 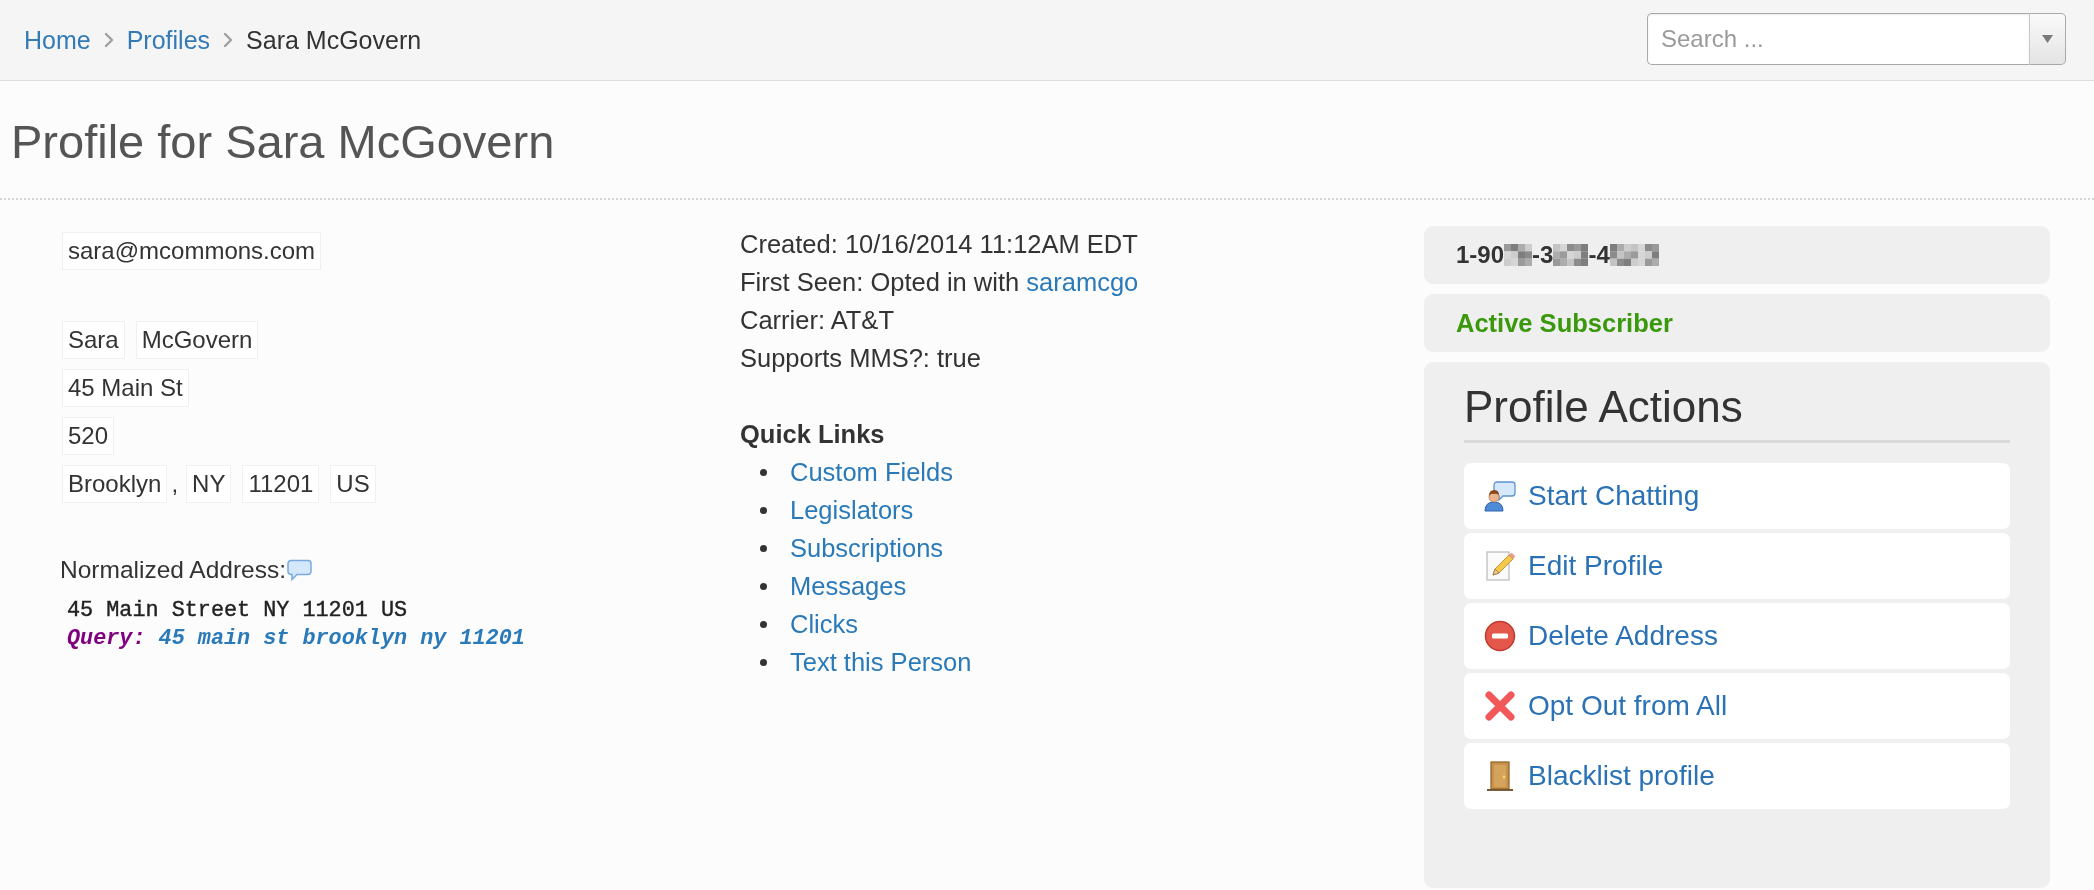 I want to click on phone-number-text: 1-90, so click(x=1480, y=255).